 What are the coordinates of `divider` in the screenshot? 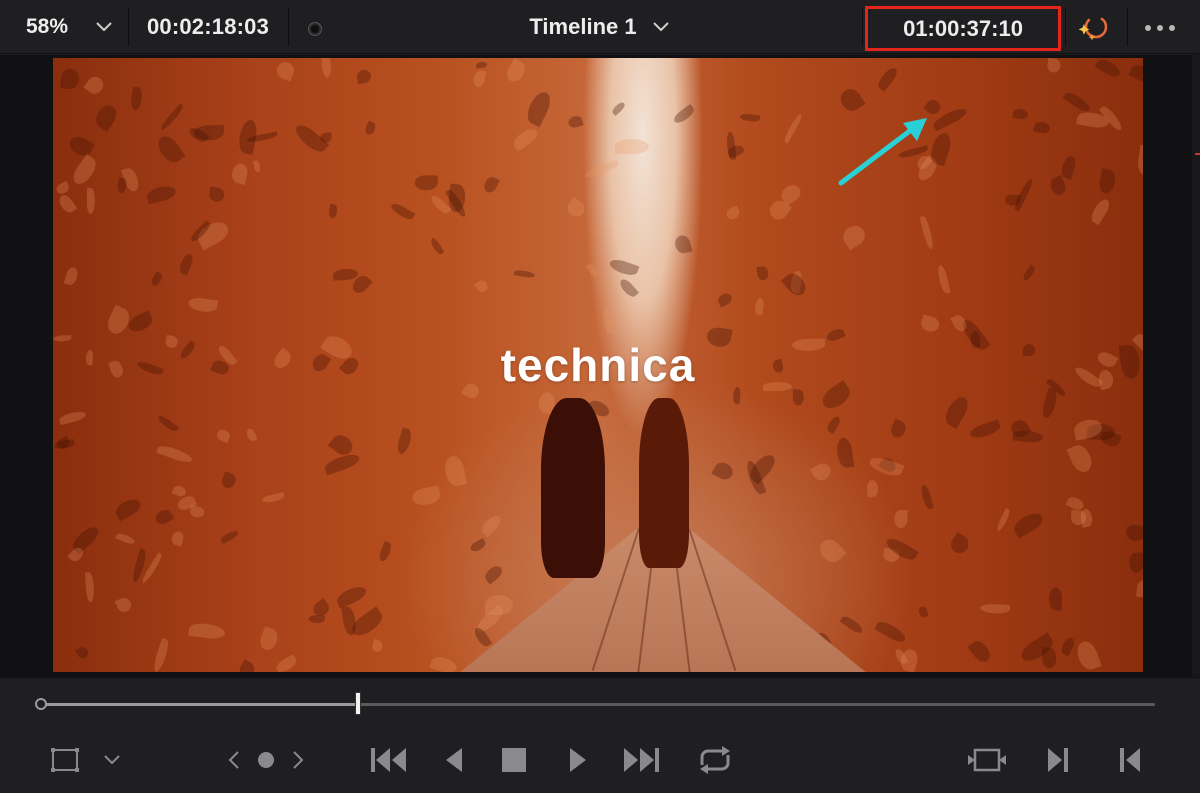 It's located at (862, 27).